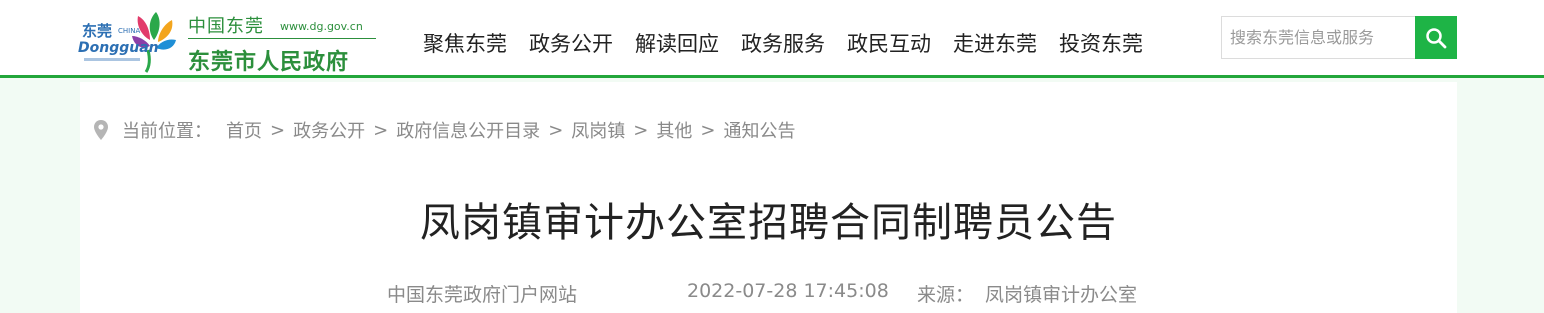 This screenshot has height=313, width=1544. I want to click on logo-site-name: 东莞市人民政府, so click(269, 62).